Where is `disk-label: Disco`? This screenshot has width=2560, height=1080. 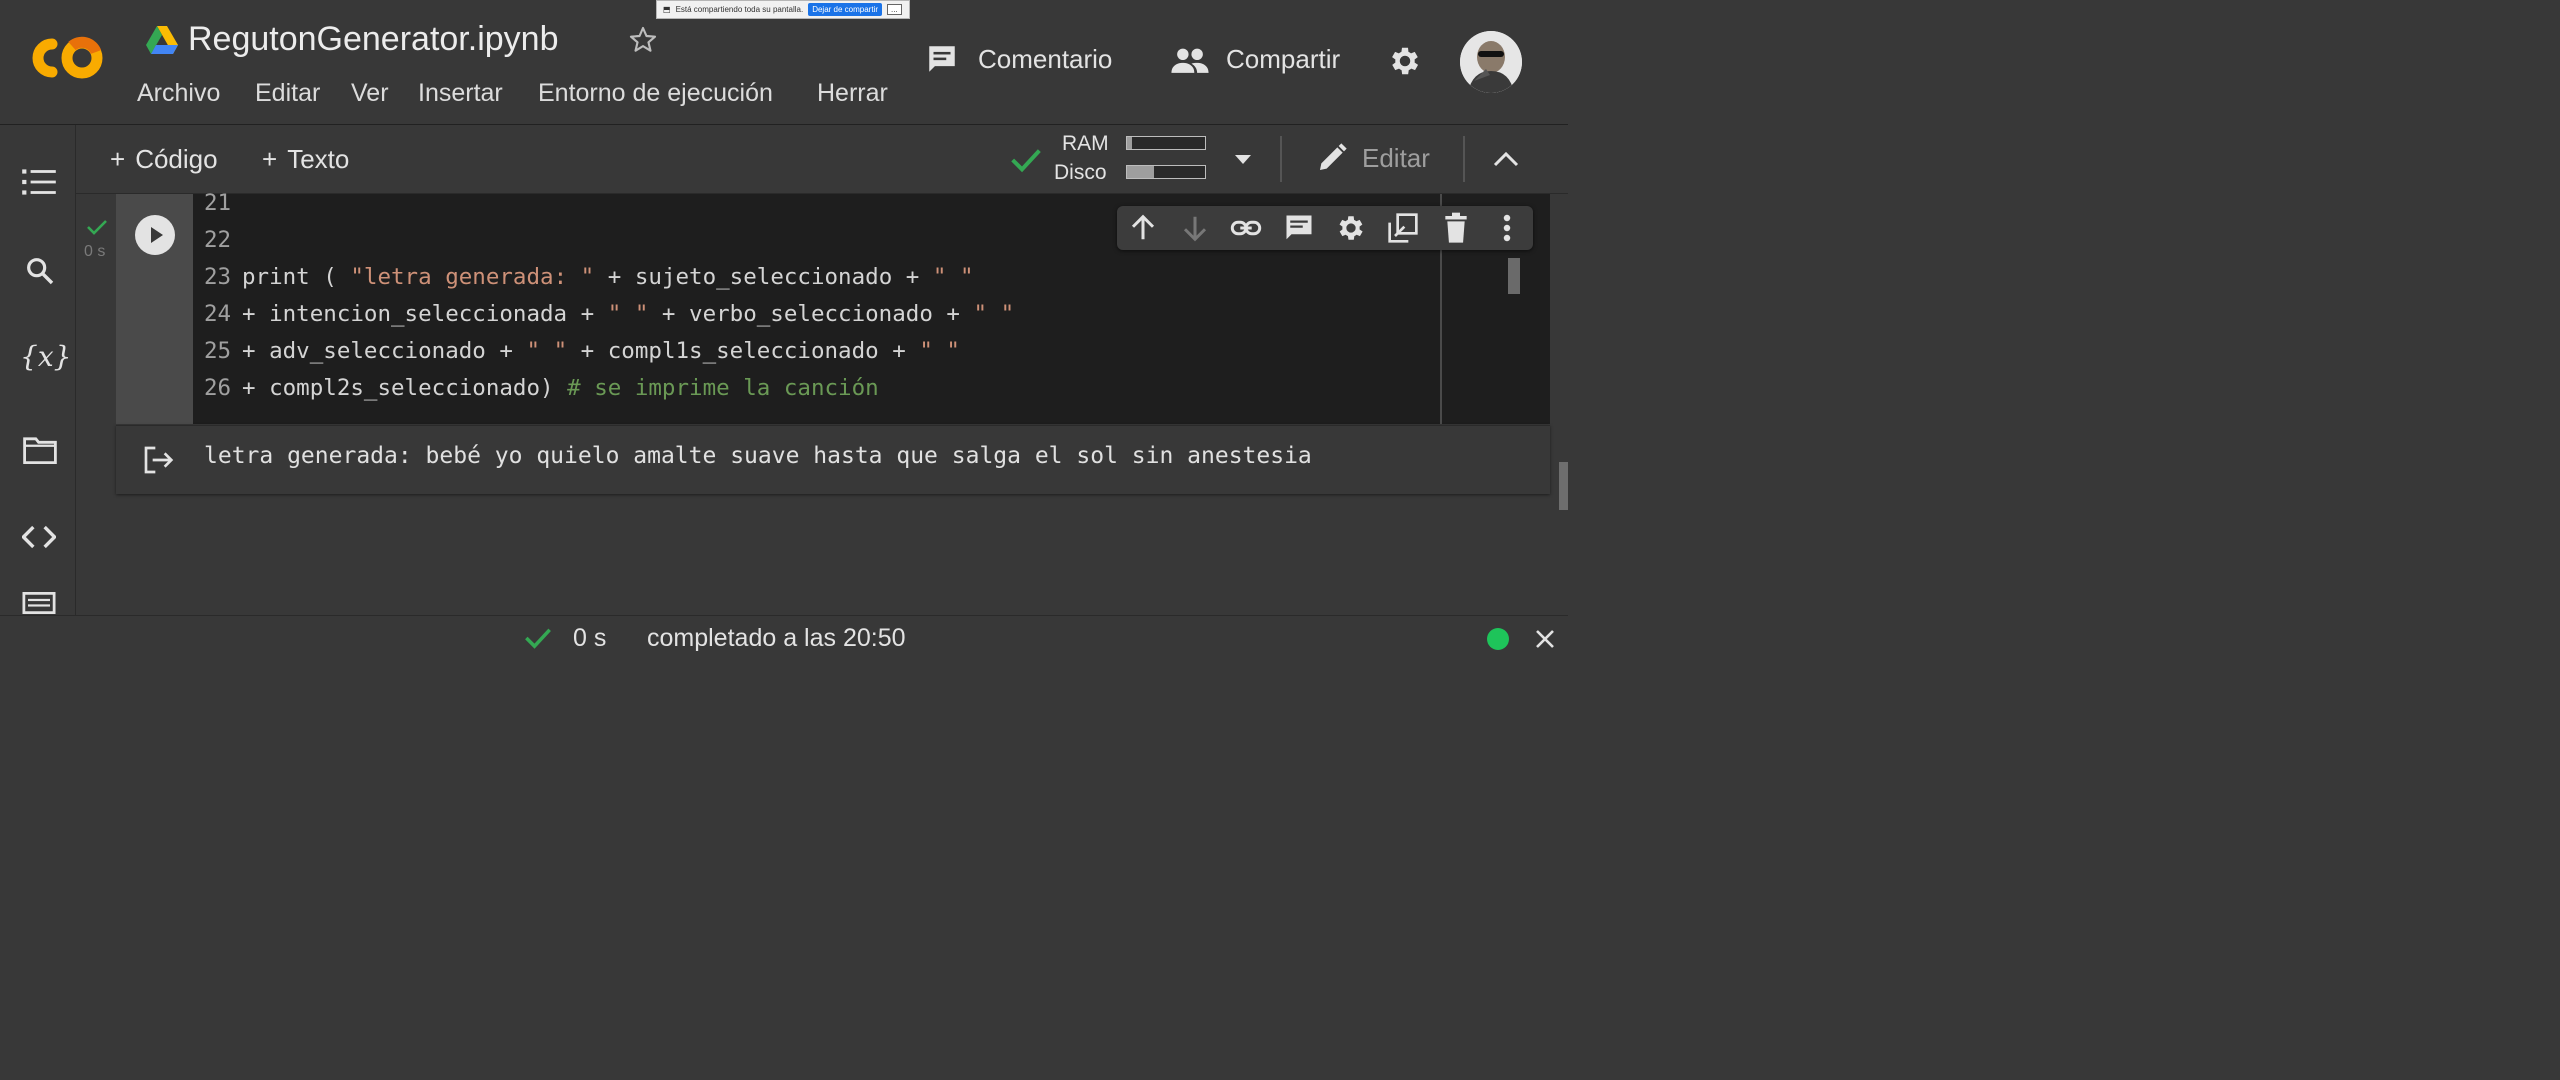
disk-label: Disco is located at coordinates (1080, 172).